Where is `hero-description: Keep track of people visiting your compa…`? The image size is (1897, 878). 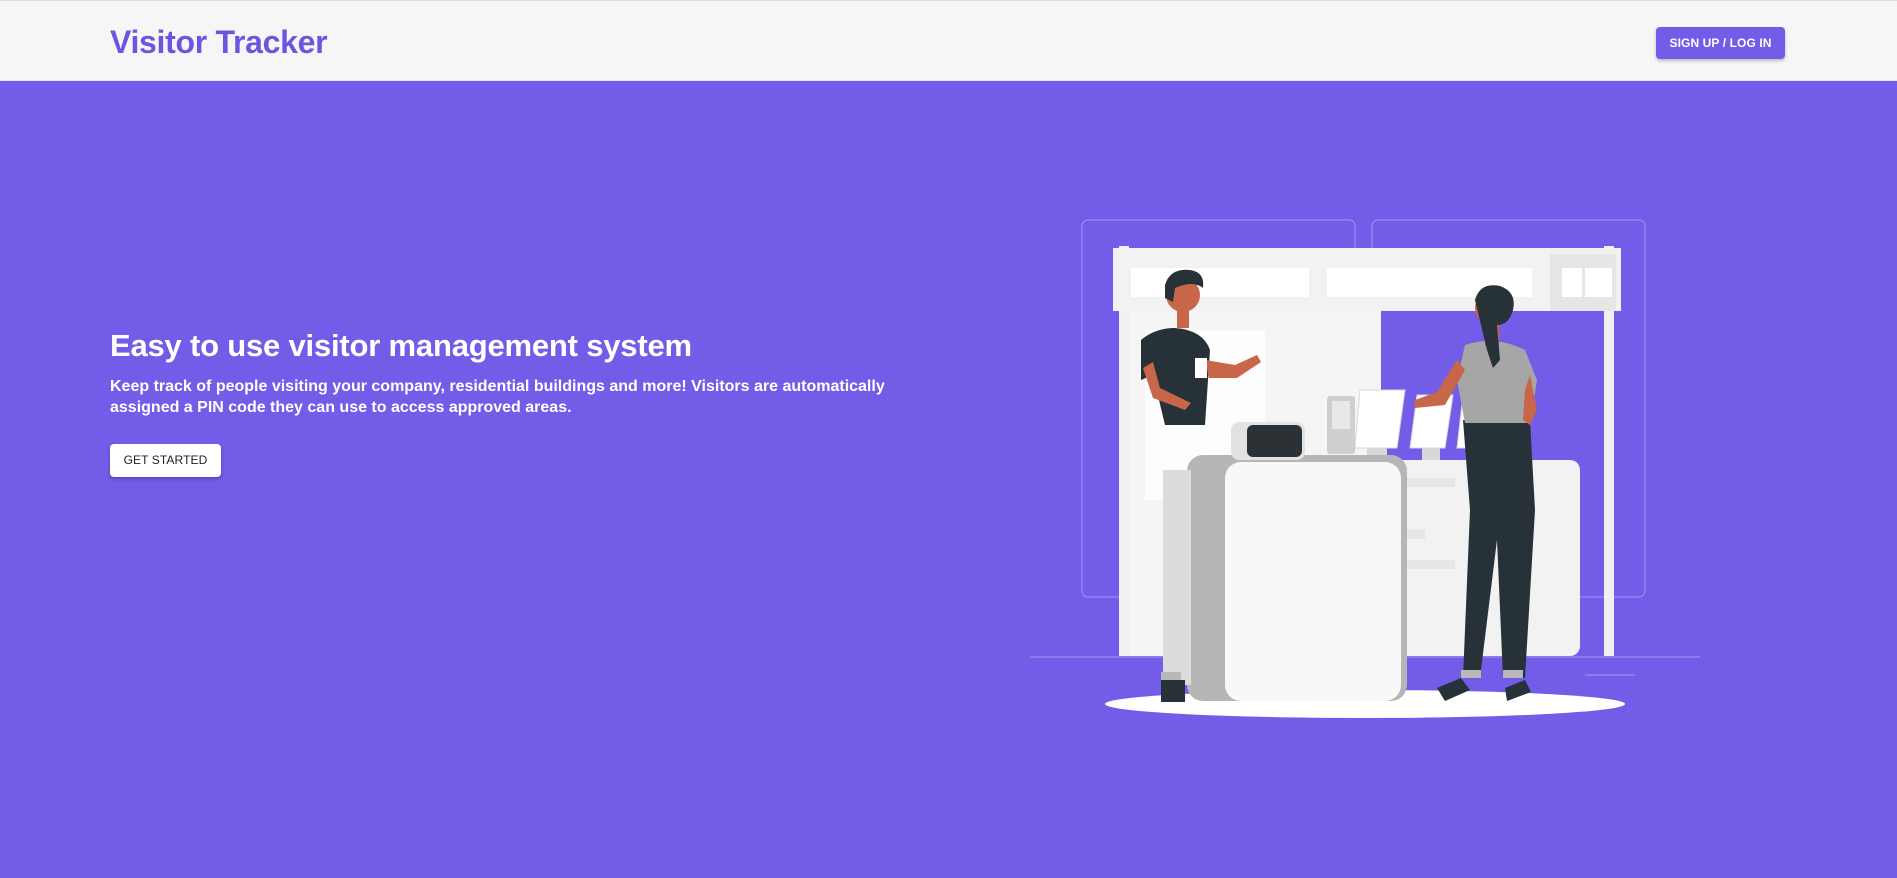
hero-description: Keep track of people visiting your compa… is located at coordinates (497, 397).